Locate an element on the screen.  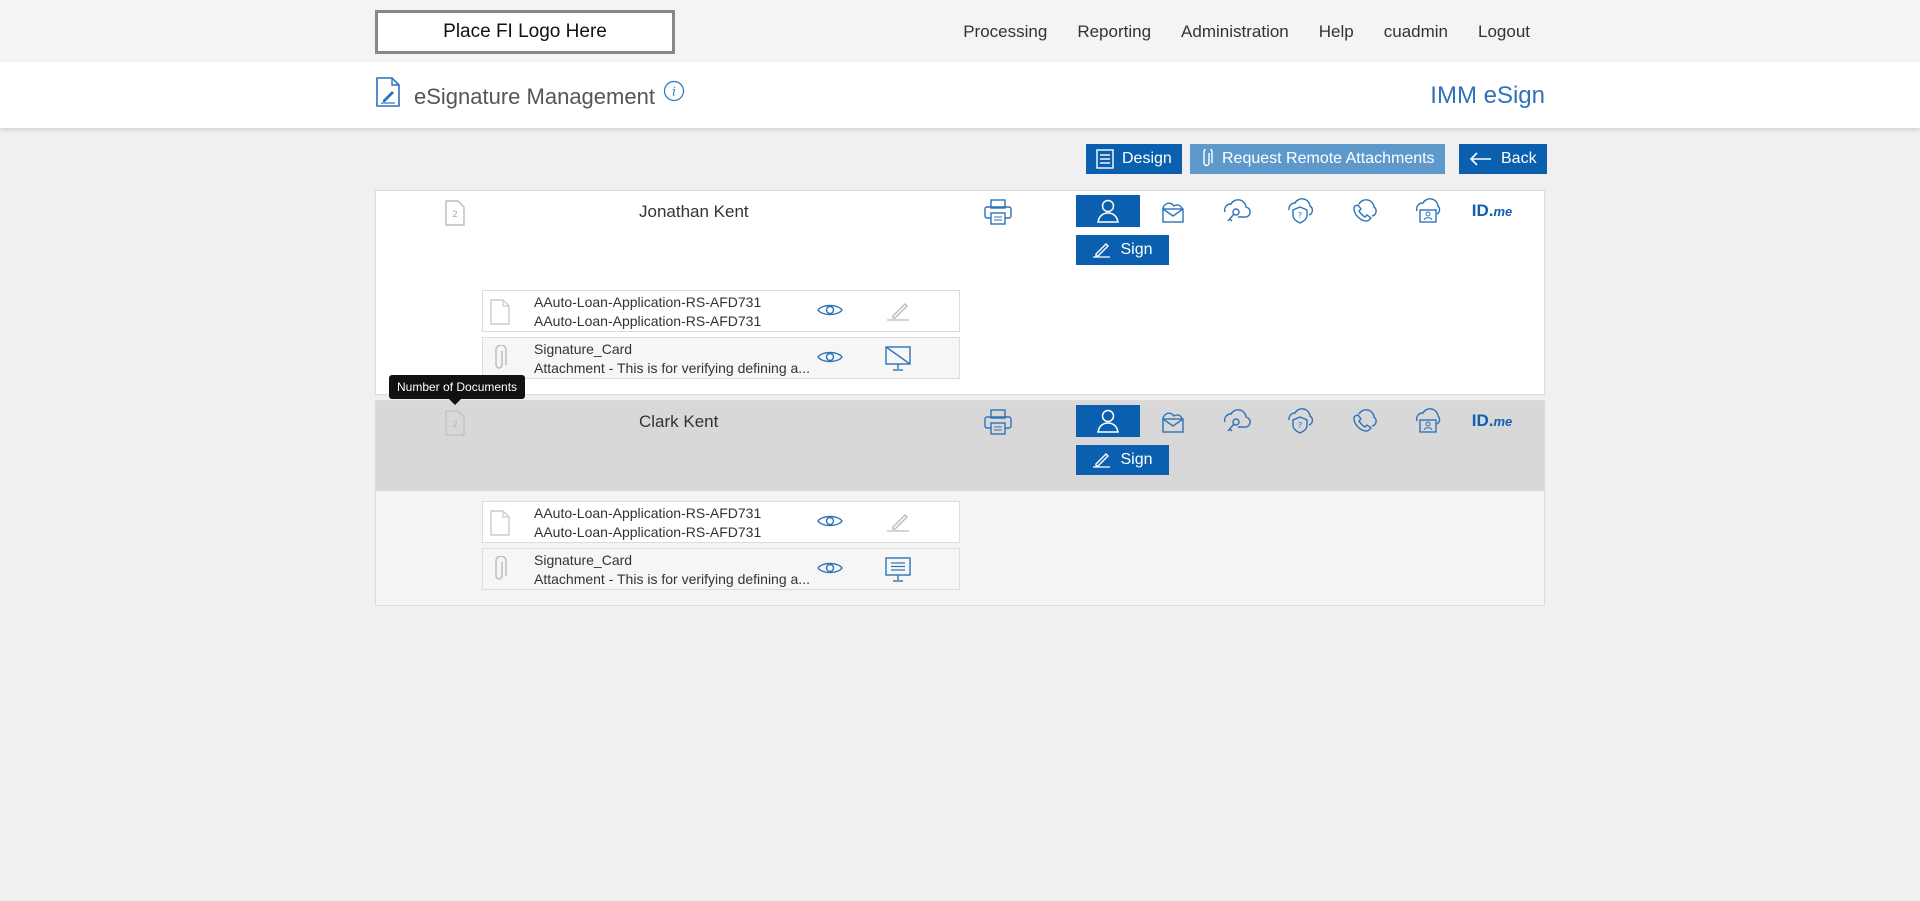
nav-help: Help is located at coordinates (1336, 32).